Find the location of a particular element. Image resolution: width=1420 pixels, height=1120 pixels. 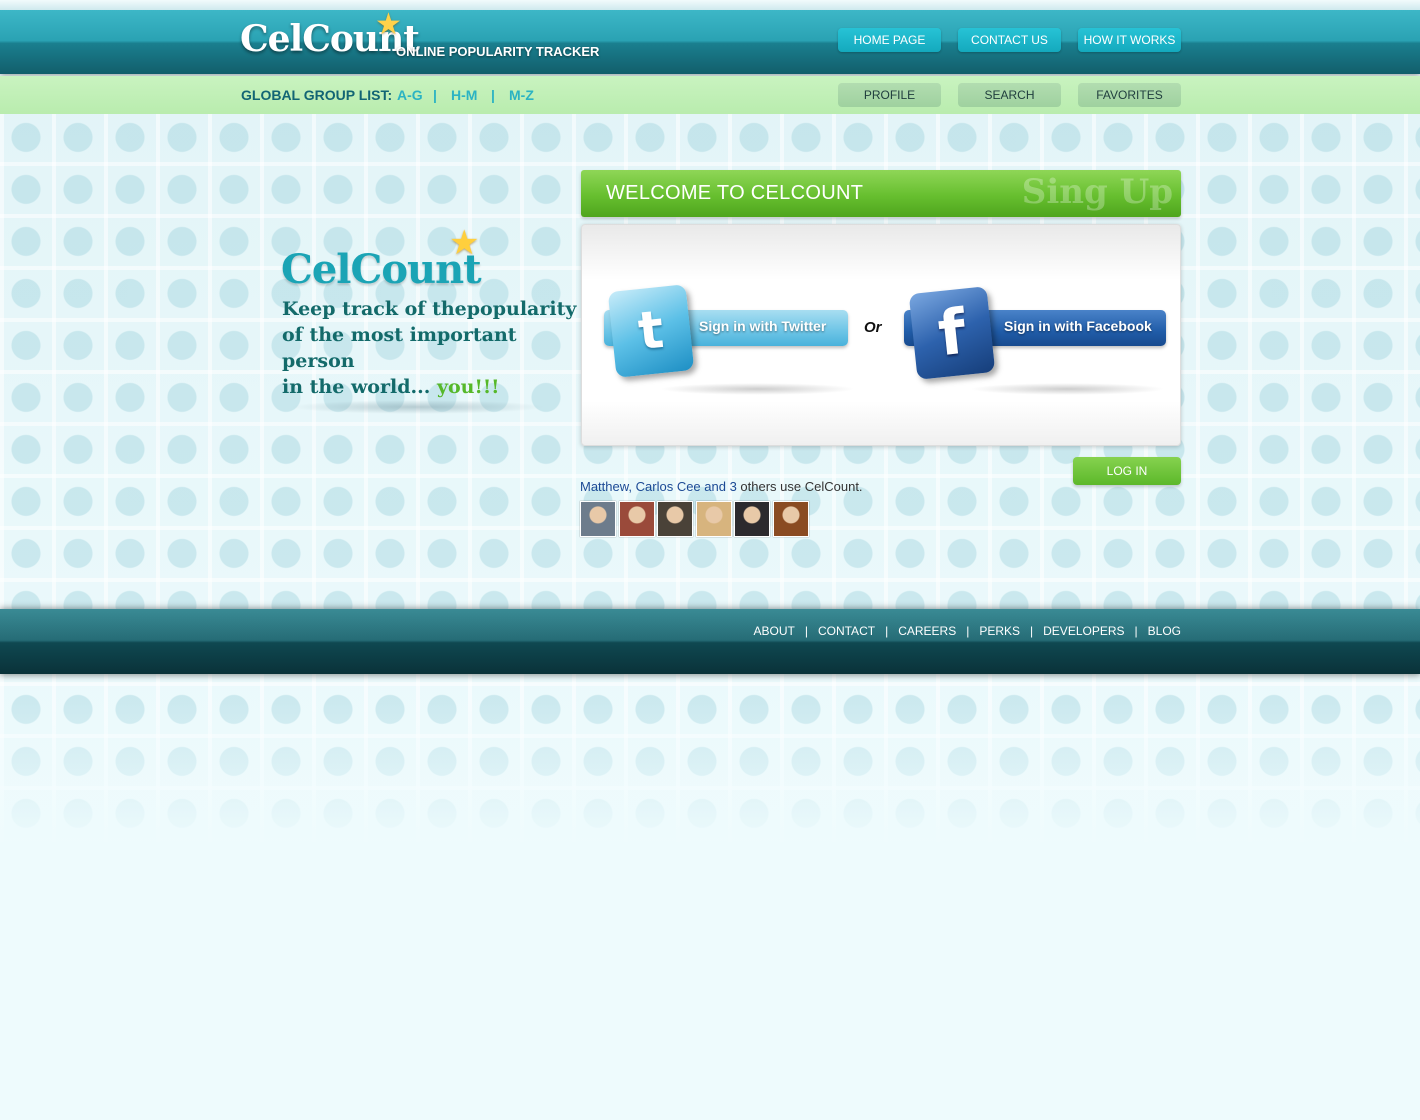

group-link-m-z: M-Z is located at coordinates (521, 95).